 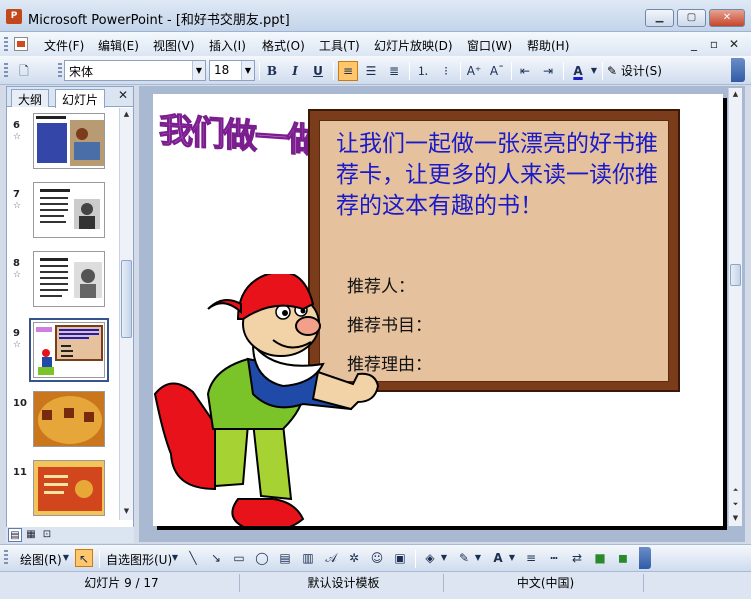 What do you see at coordinates (123, 95) in the screenshot?
I see `close-icon: ✕` at bounding box center [123, 95].